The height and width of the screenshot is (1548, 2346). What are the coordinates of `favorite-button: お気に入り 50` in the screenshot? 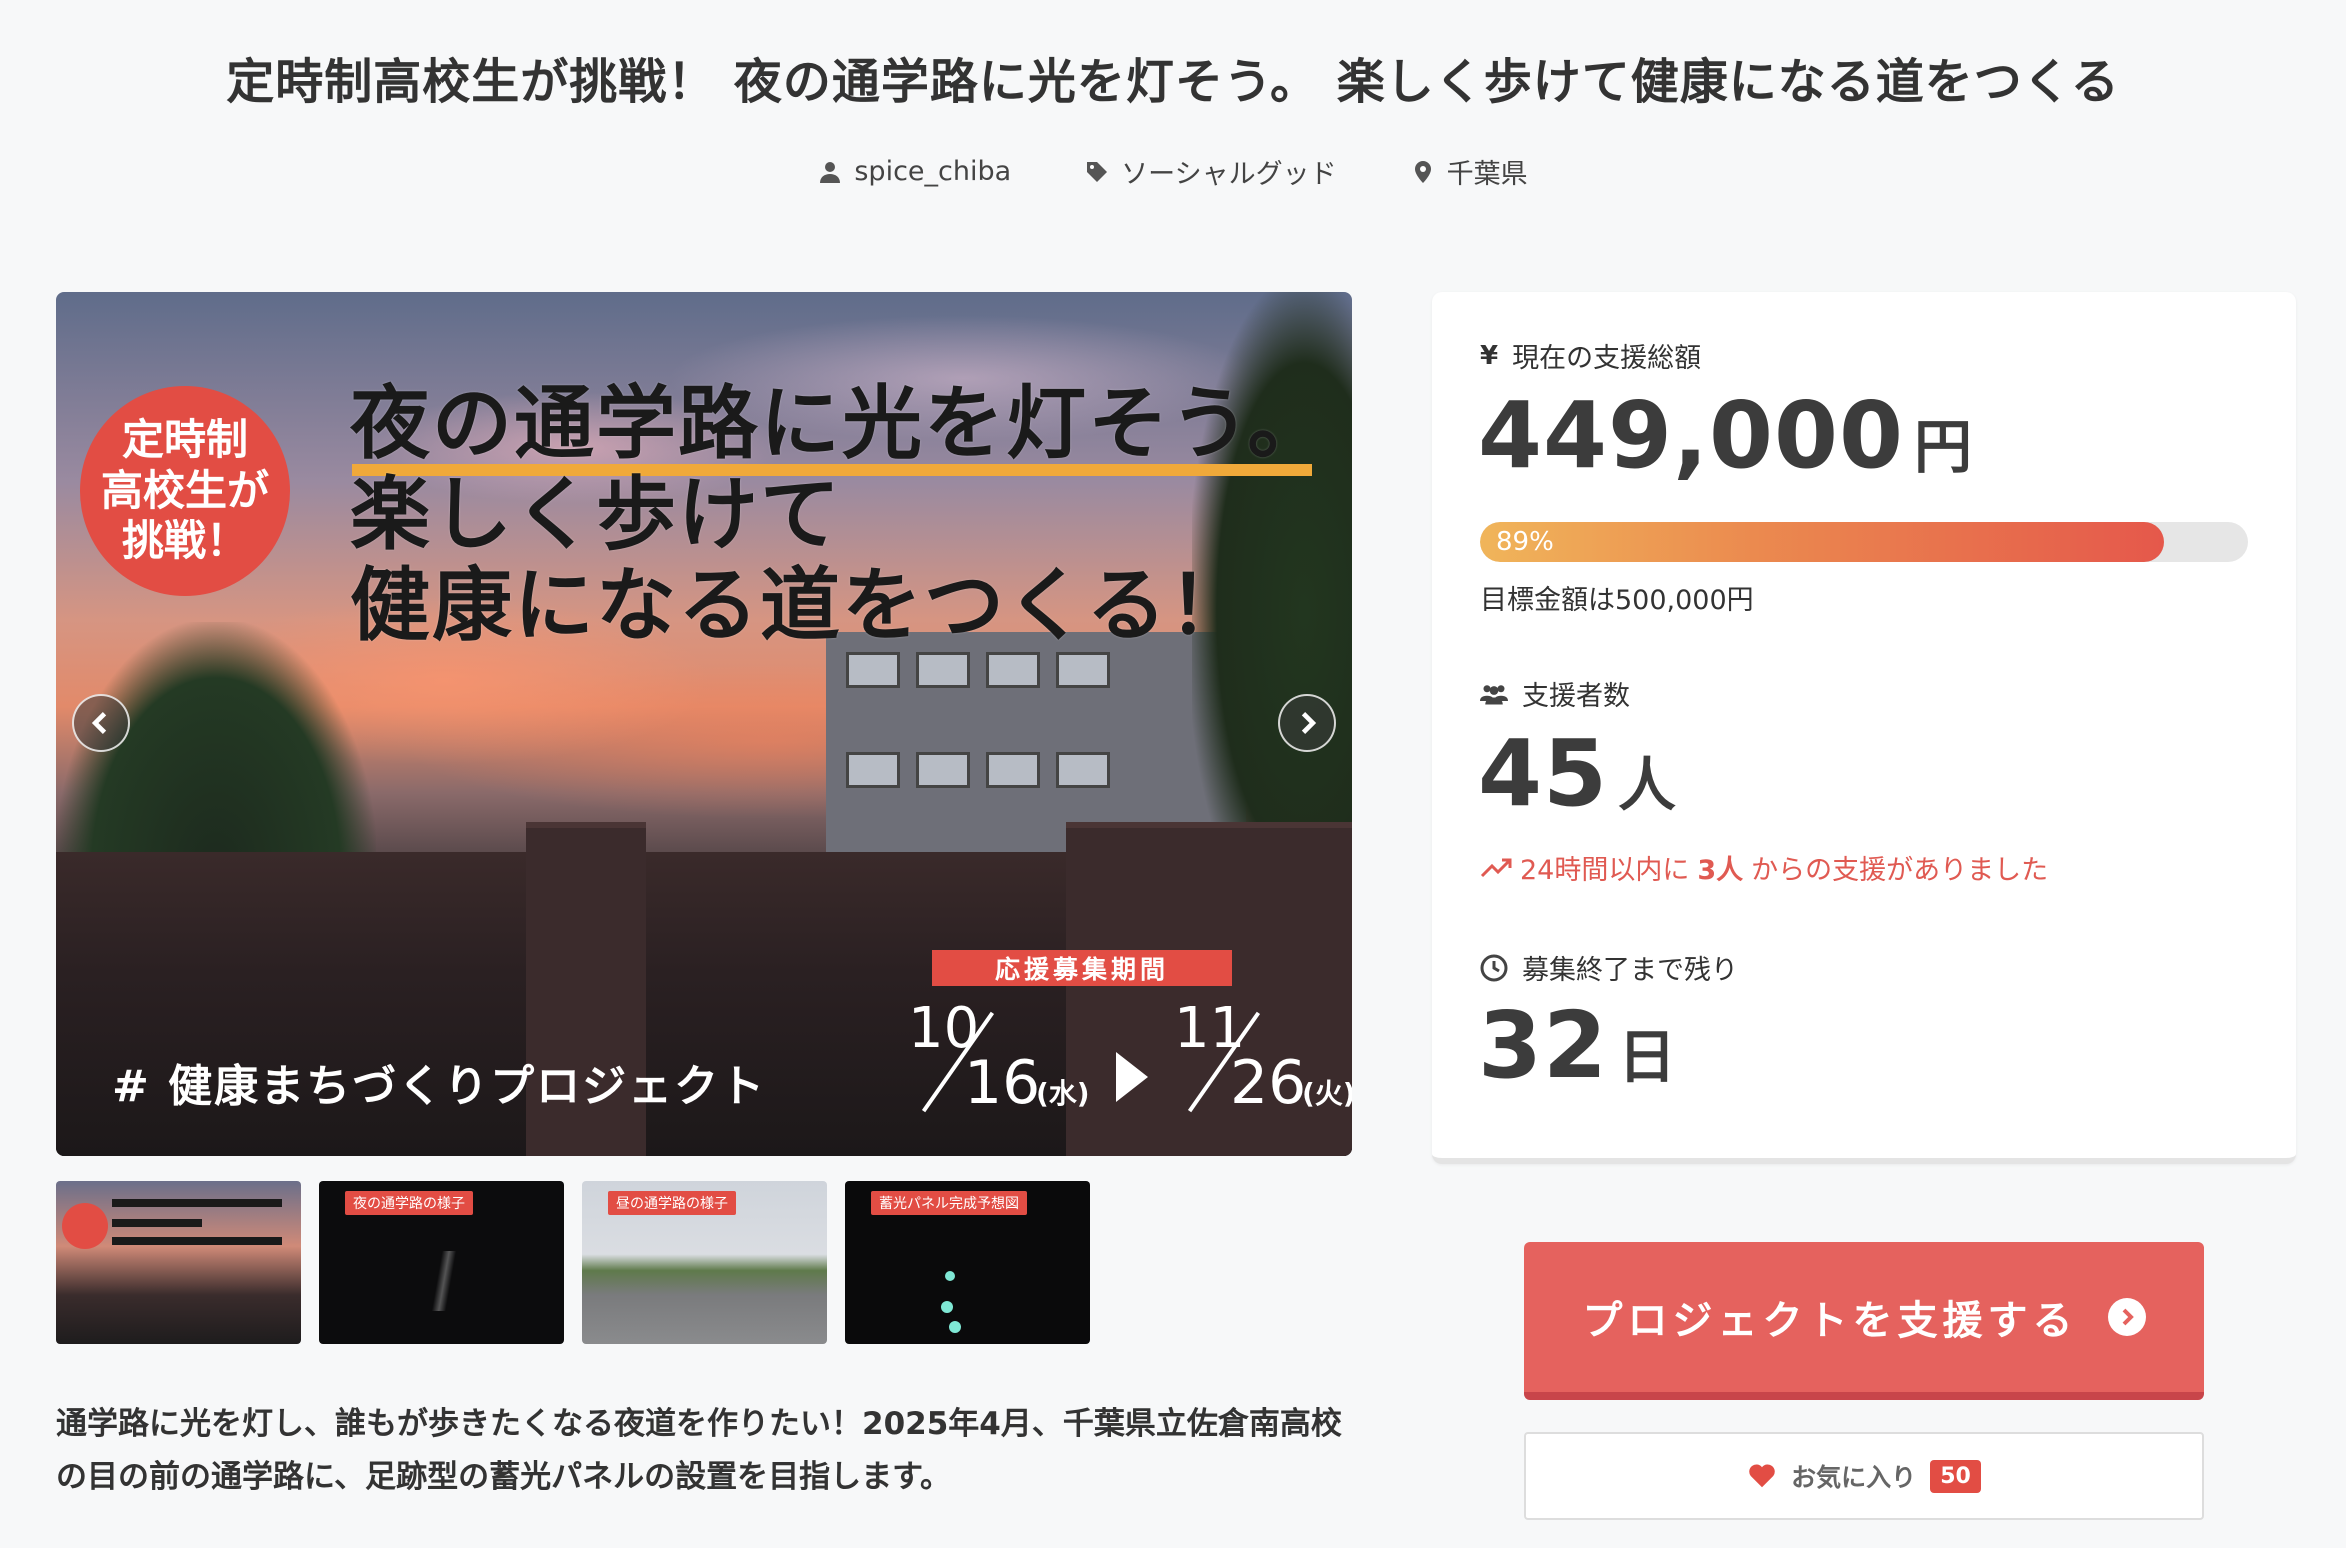 It's located at (1864, 1476).